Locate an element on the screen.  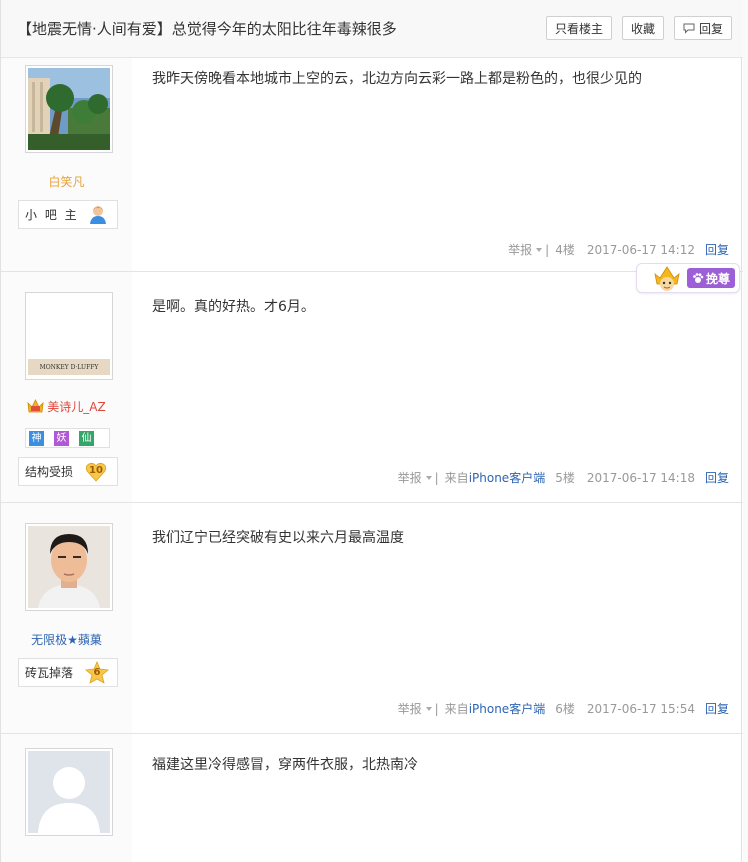
floor-number: 4楼 is located at coordinates (565, 250).